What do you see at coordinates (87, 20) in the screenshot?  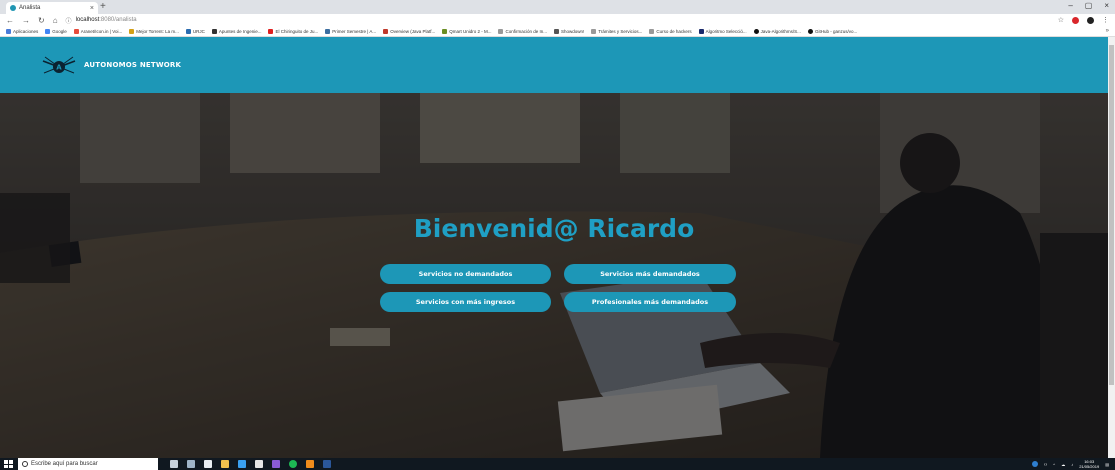 I see `url-host: localhost` at bounding box center [87, 20].